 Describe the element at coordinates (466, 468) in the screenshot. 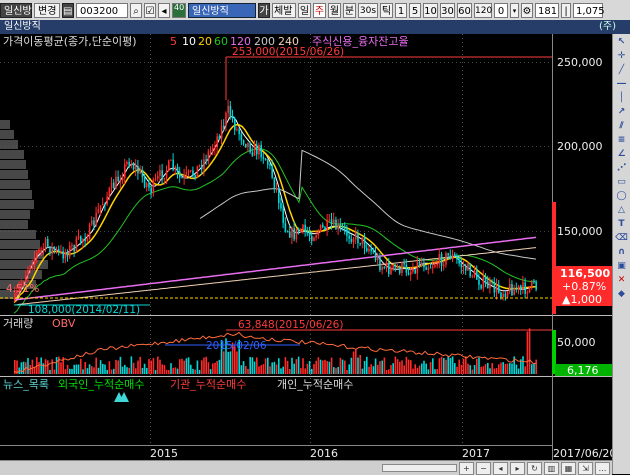

I see `zoom-in-icon: +` at that location.